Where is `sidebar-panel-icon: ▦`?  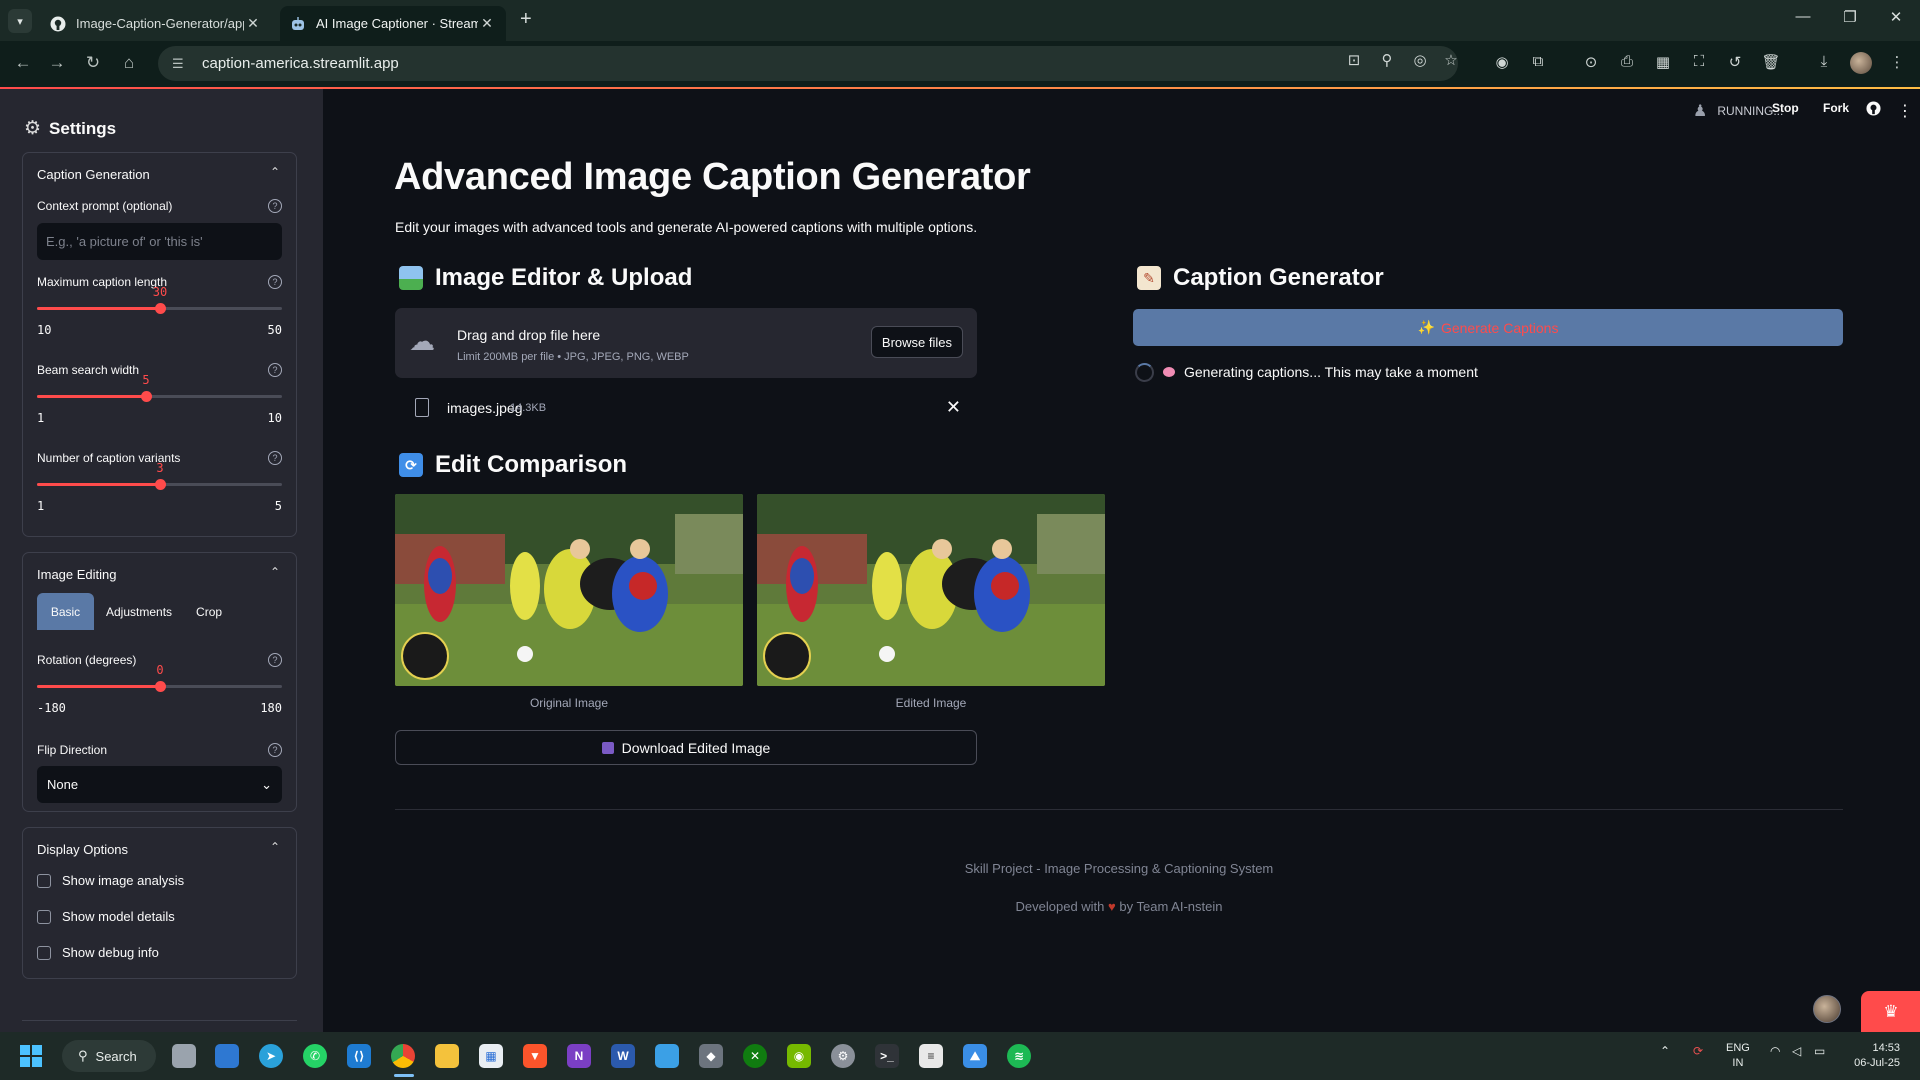
sidebar-panel-icon: ▦ is located at coordinates (1663, 62).